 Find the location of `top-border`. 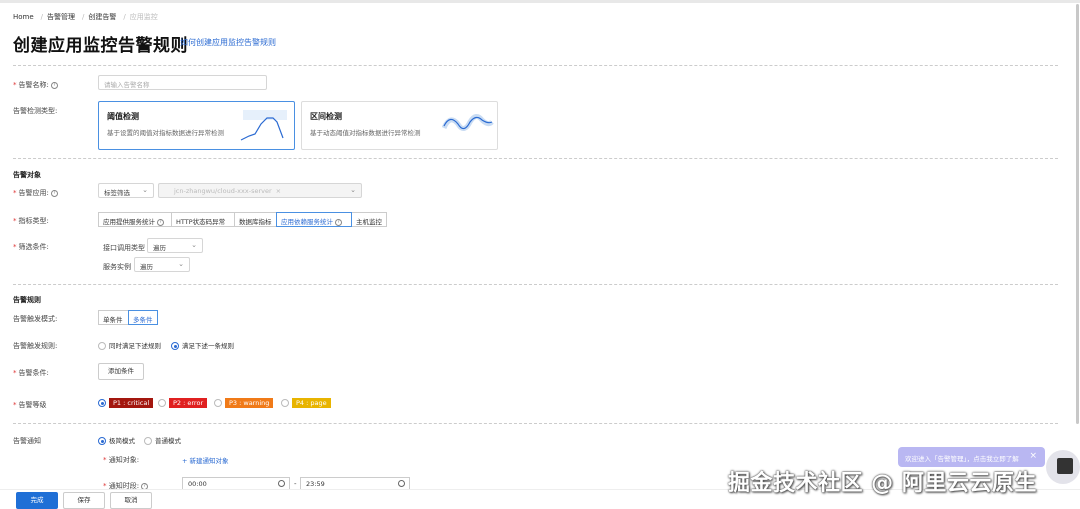

top-border is located at coordinates (540, 1).